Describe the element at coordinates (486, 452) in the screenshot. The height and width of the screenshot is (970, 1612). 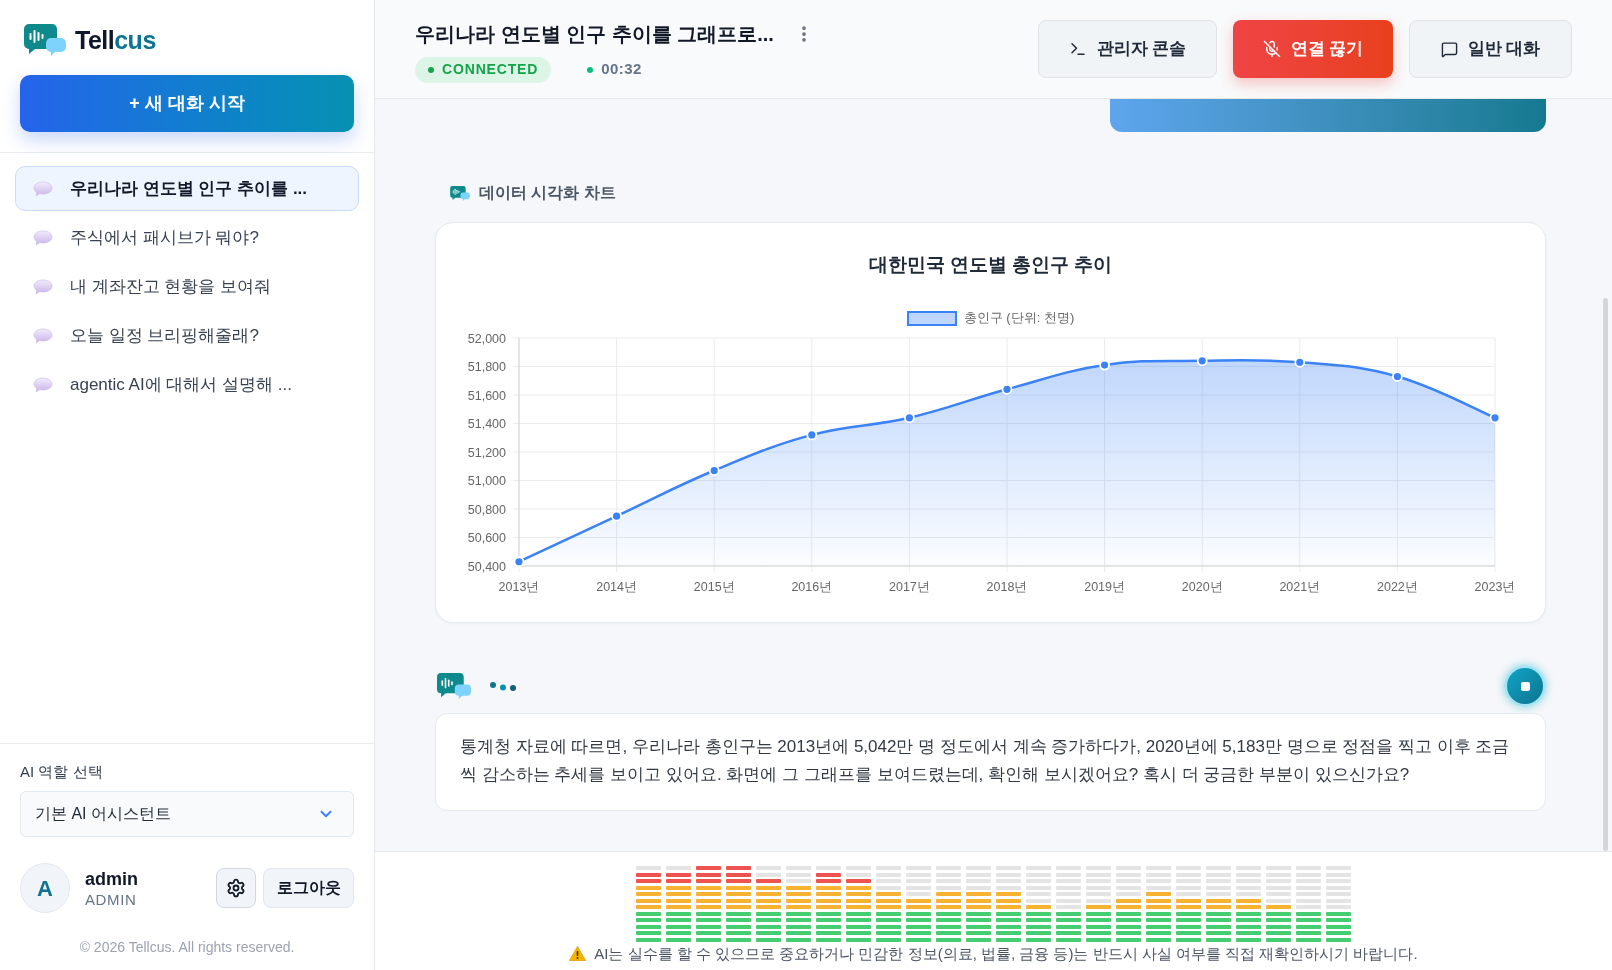
I see `y-axis-label: 51,200` at that location.